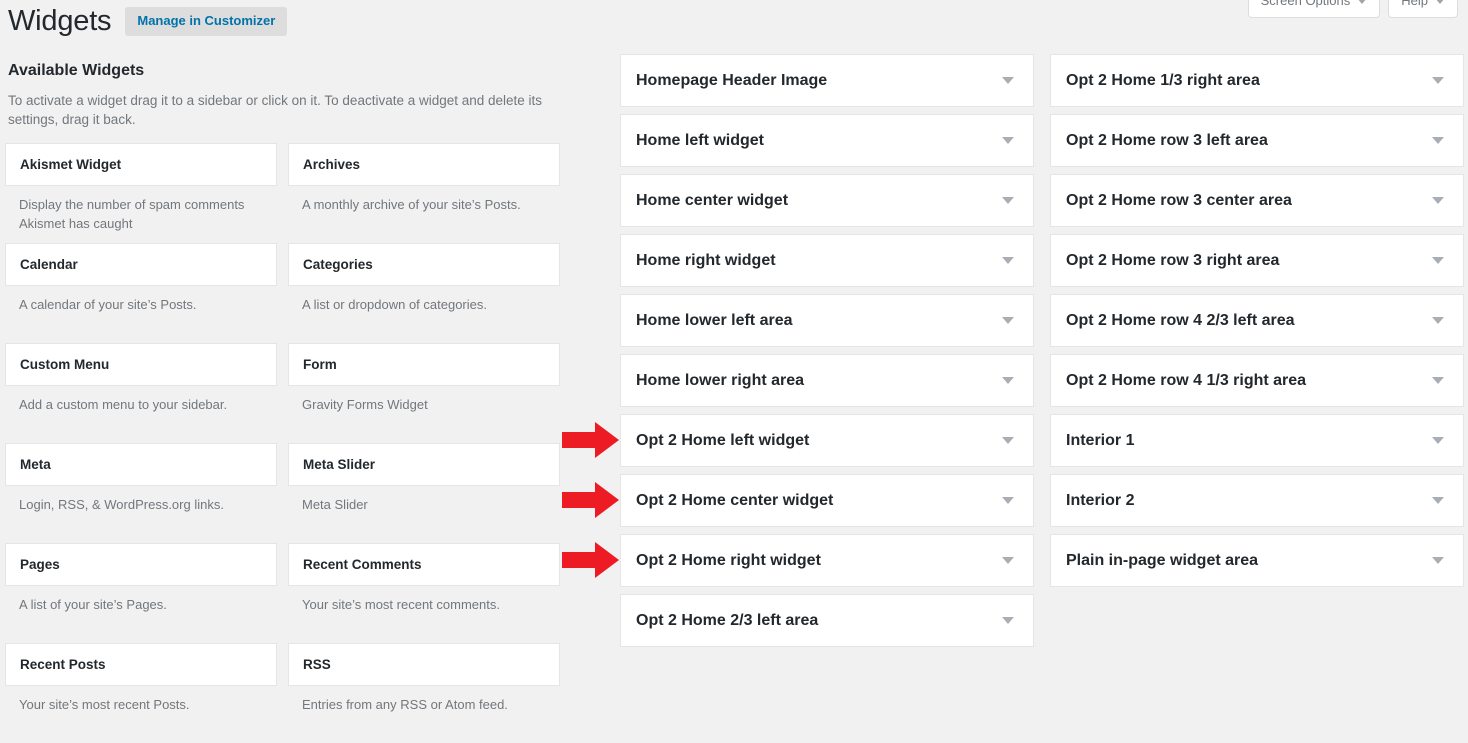  I want to click on widget-area-name: Home lower left area, so click(714, 320).